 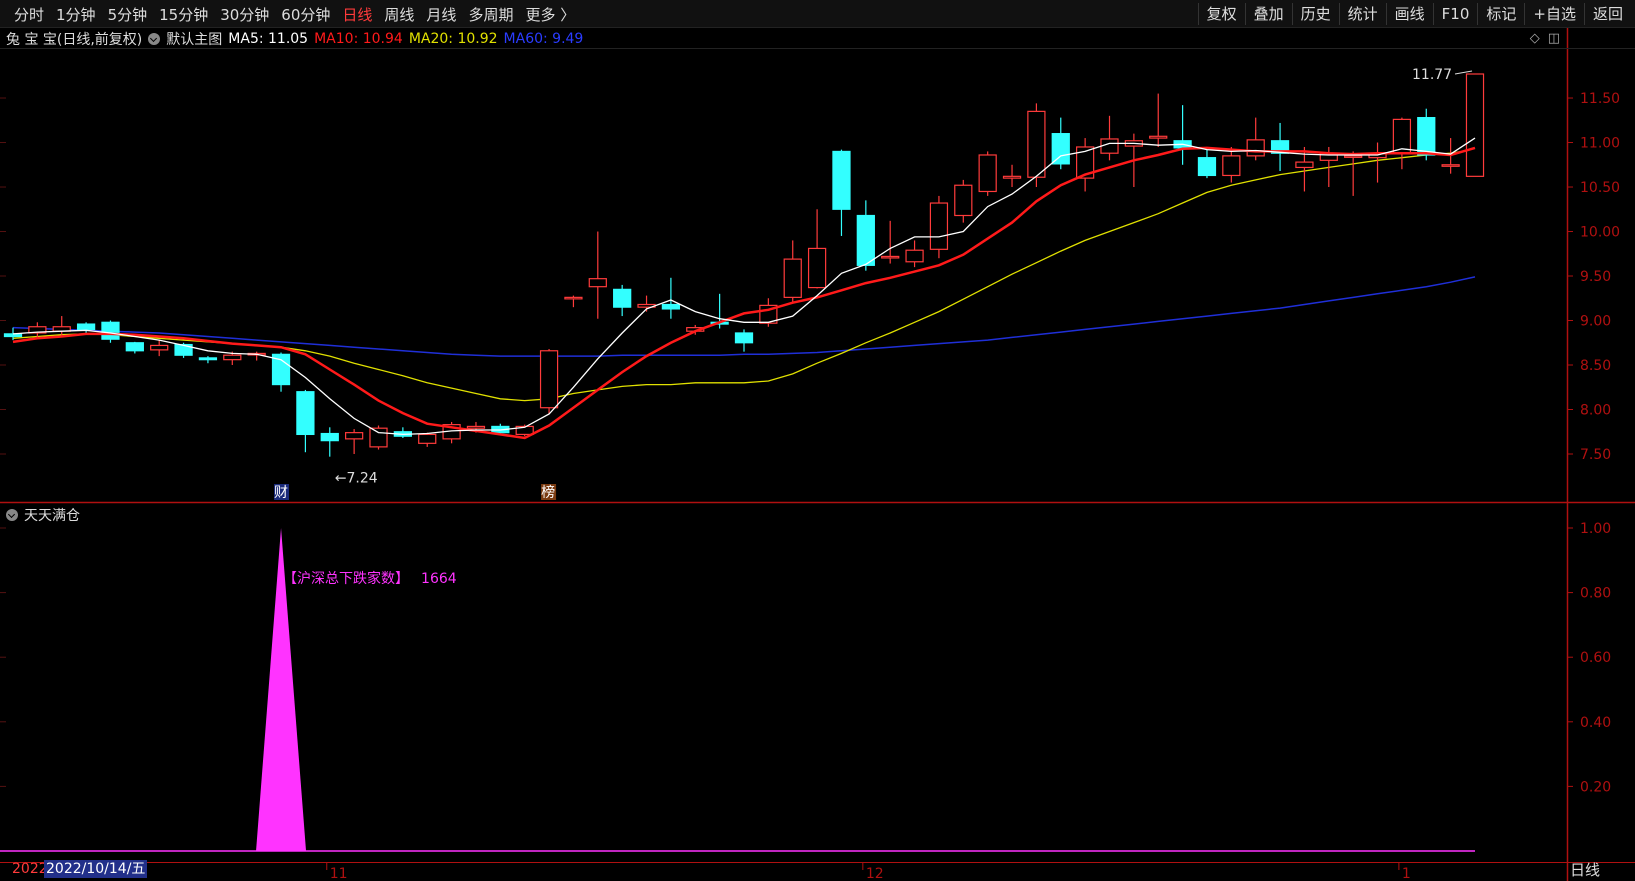 I want to click on footer-year: 2022, so click(x=30, y=869).